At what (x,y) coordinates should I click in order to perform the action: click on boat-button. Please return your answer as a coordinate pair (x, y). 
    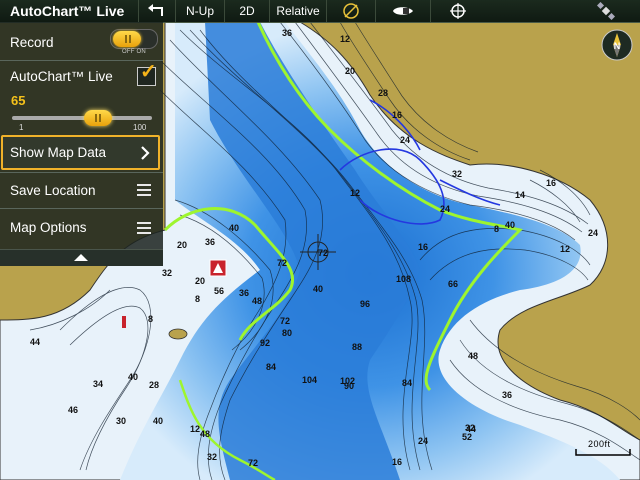
    Looking at the image, I should click on (402, 11).